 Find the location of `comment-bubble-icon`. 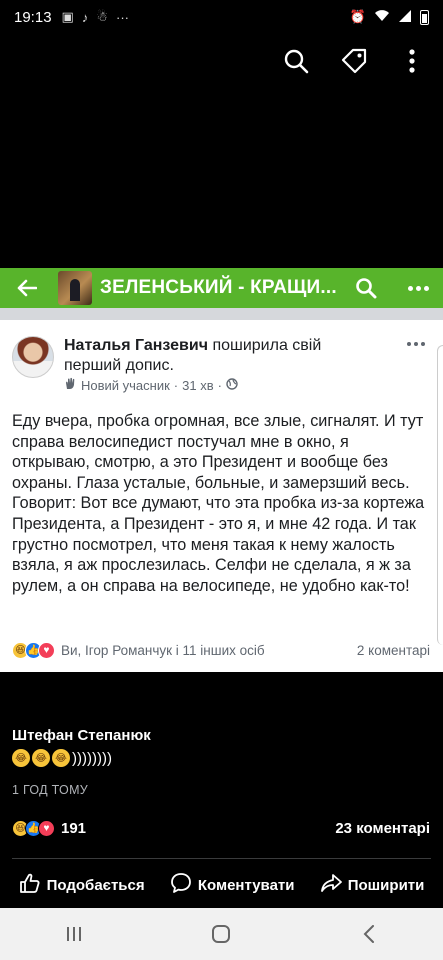

comment-bubble-icon is located at coordinates (181, 885).